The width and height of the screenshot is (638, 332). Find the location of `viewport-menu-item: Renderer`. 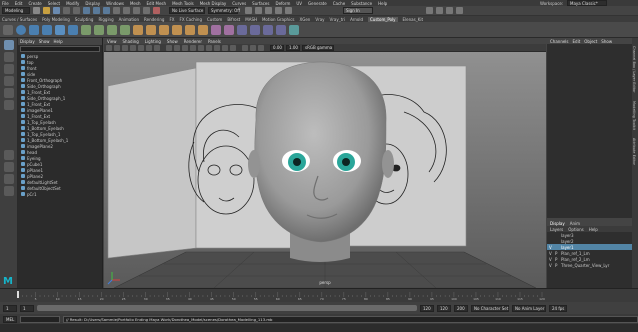

viewport-menu-item: Renderer is located at coordinates (193, 41).